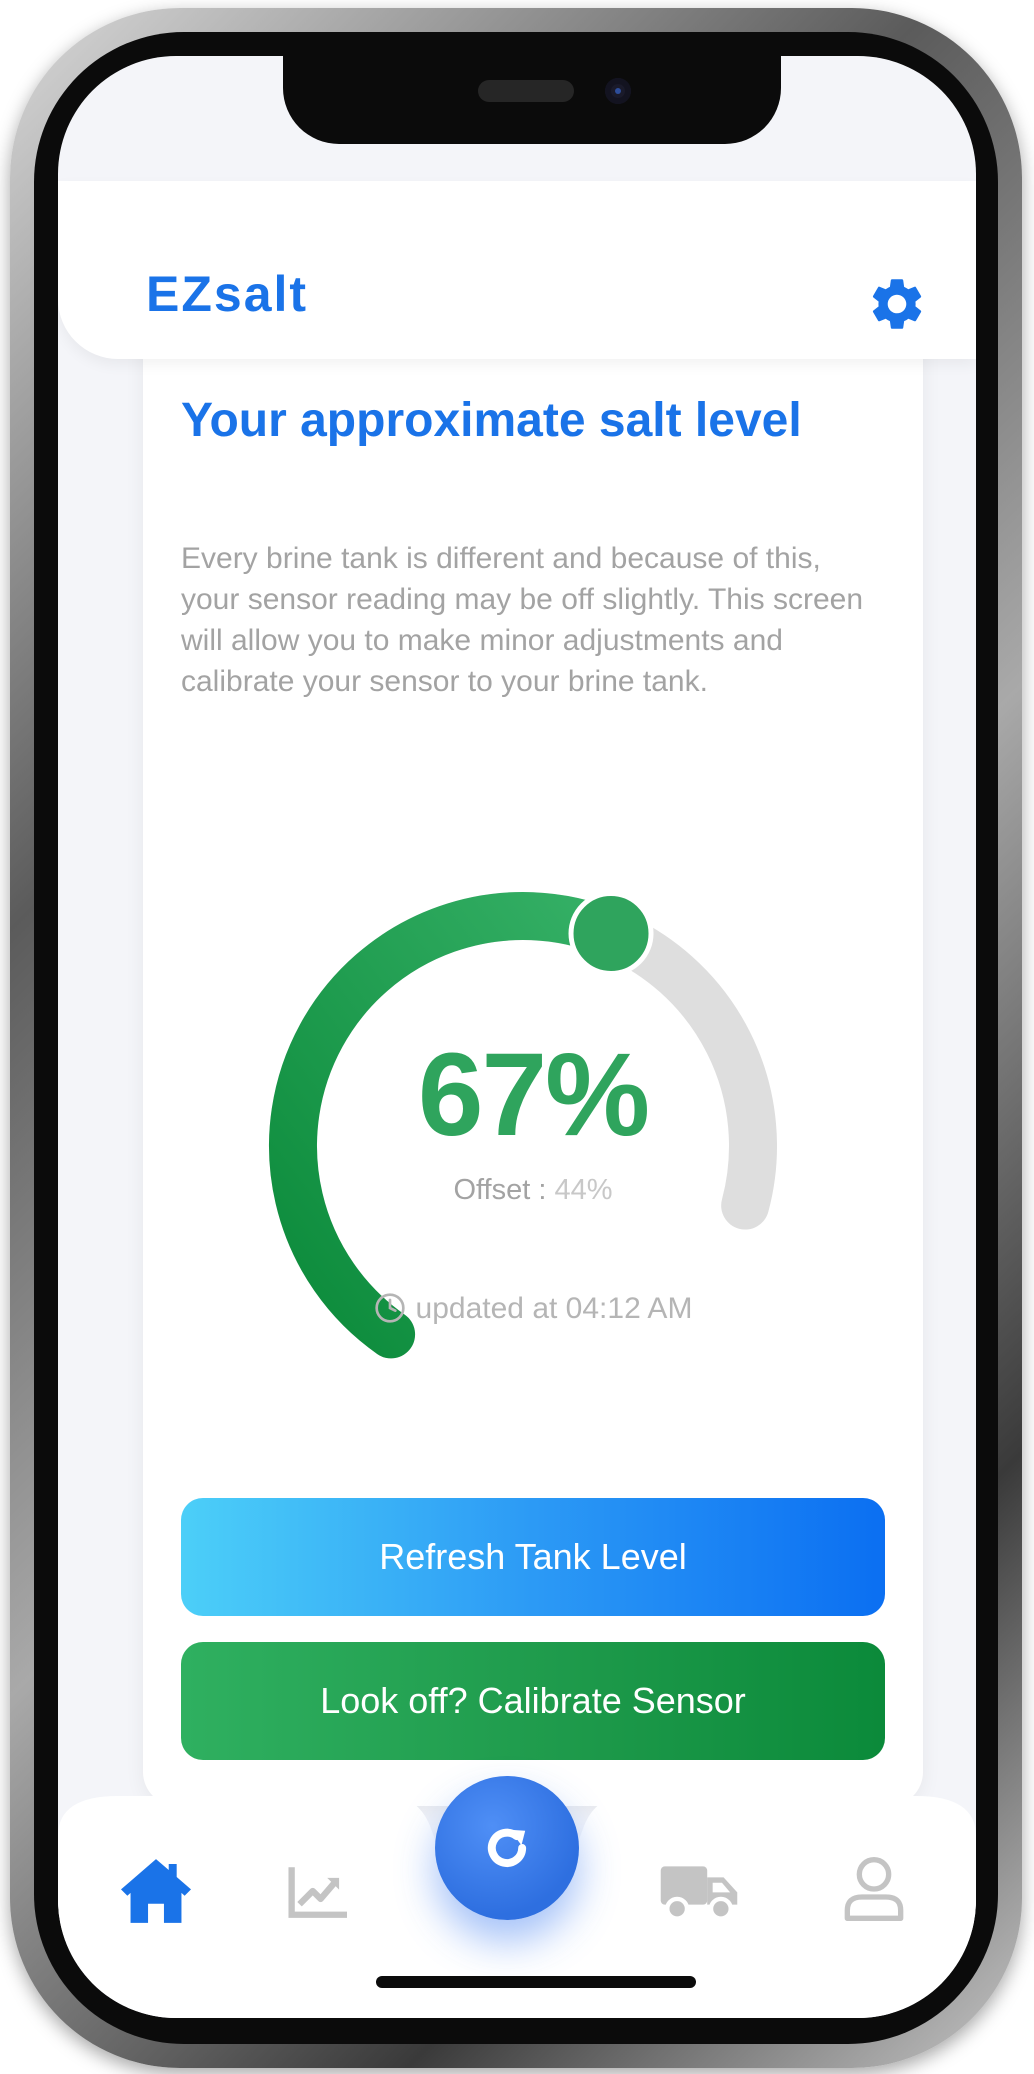 The width and height of the screenshot is (1034, 2074). I want to click on notch, so click(532, 100).